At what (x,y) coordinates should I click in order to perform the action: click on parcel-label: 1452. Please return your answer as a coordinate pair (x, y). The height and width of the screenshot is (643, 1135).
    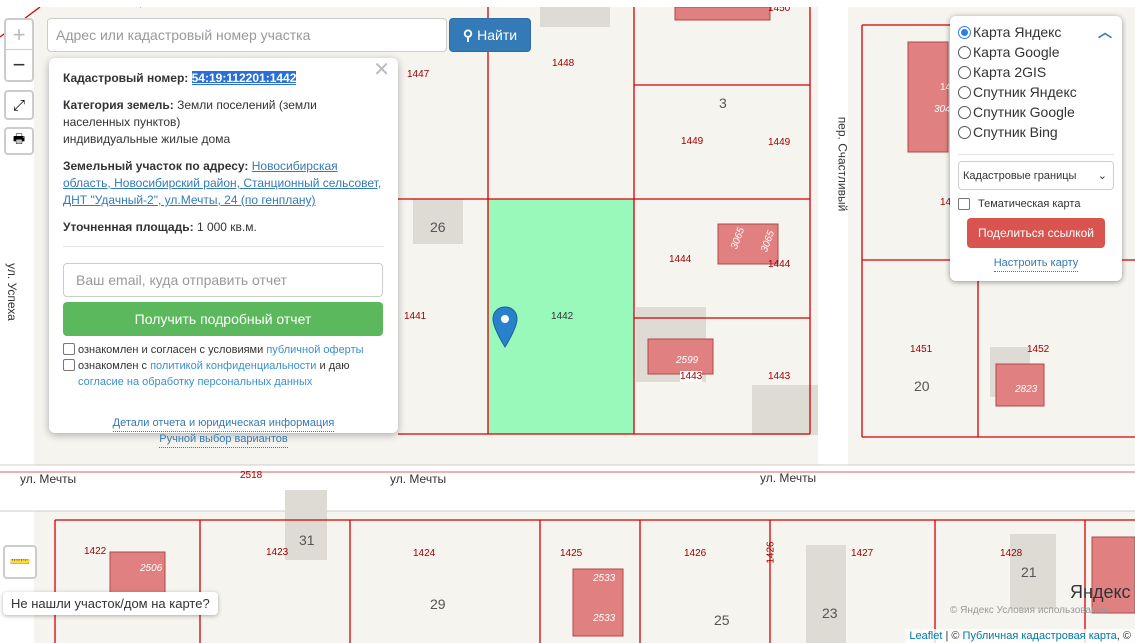
    Looking at the image, I should click on (1038, 349).